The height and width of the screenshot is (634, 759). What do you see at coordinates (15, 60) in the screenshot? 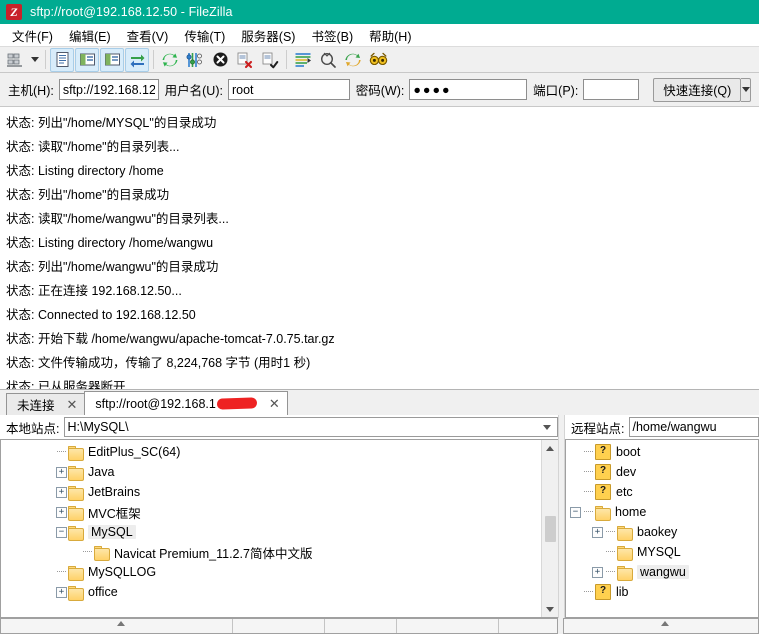
I see `site-manager-icon` at bounding box center [15, 60].